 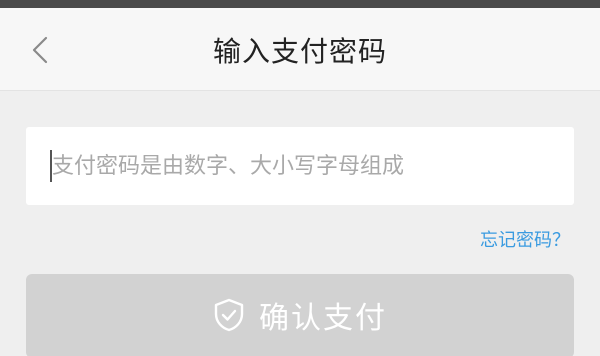 I want to click on shield-check-icon, so click(x=229, y=315).